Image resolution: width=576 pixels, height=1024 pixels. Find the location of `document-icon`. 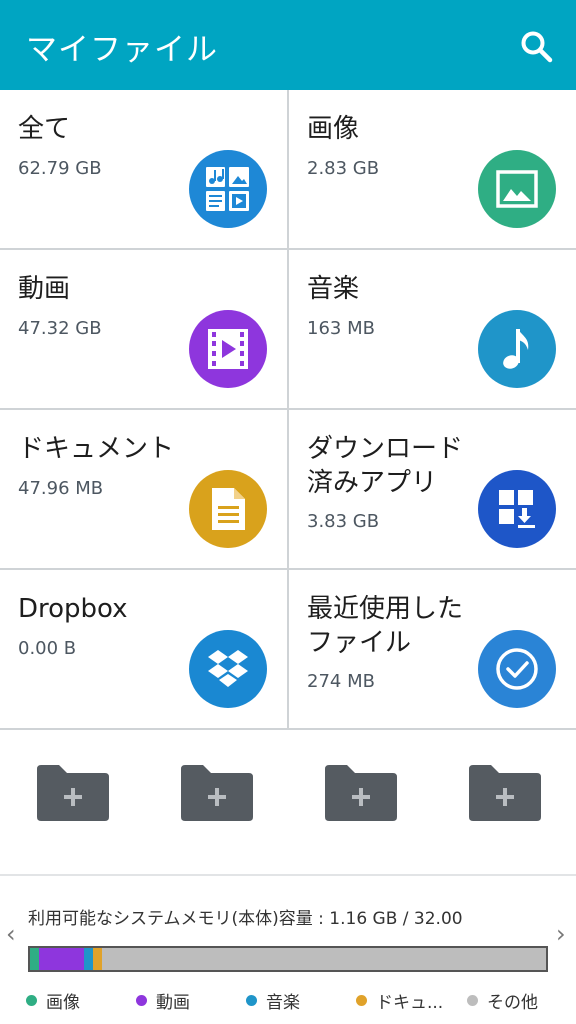

document-icon is located at coordinates (228, 509).